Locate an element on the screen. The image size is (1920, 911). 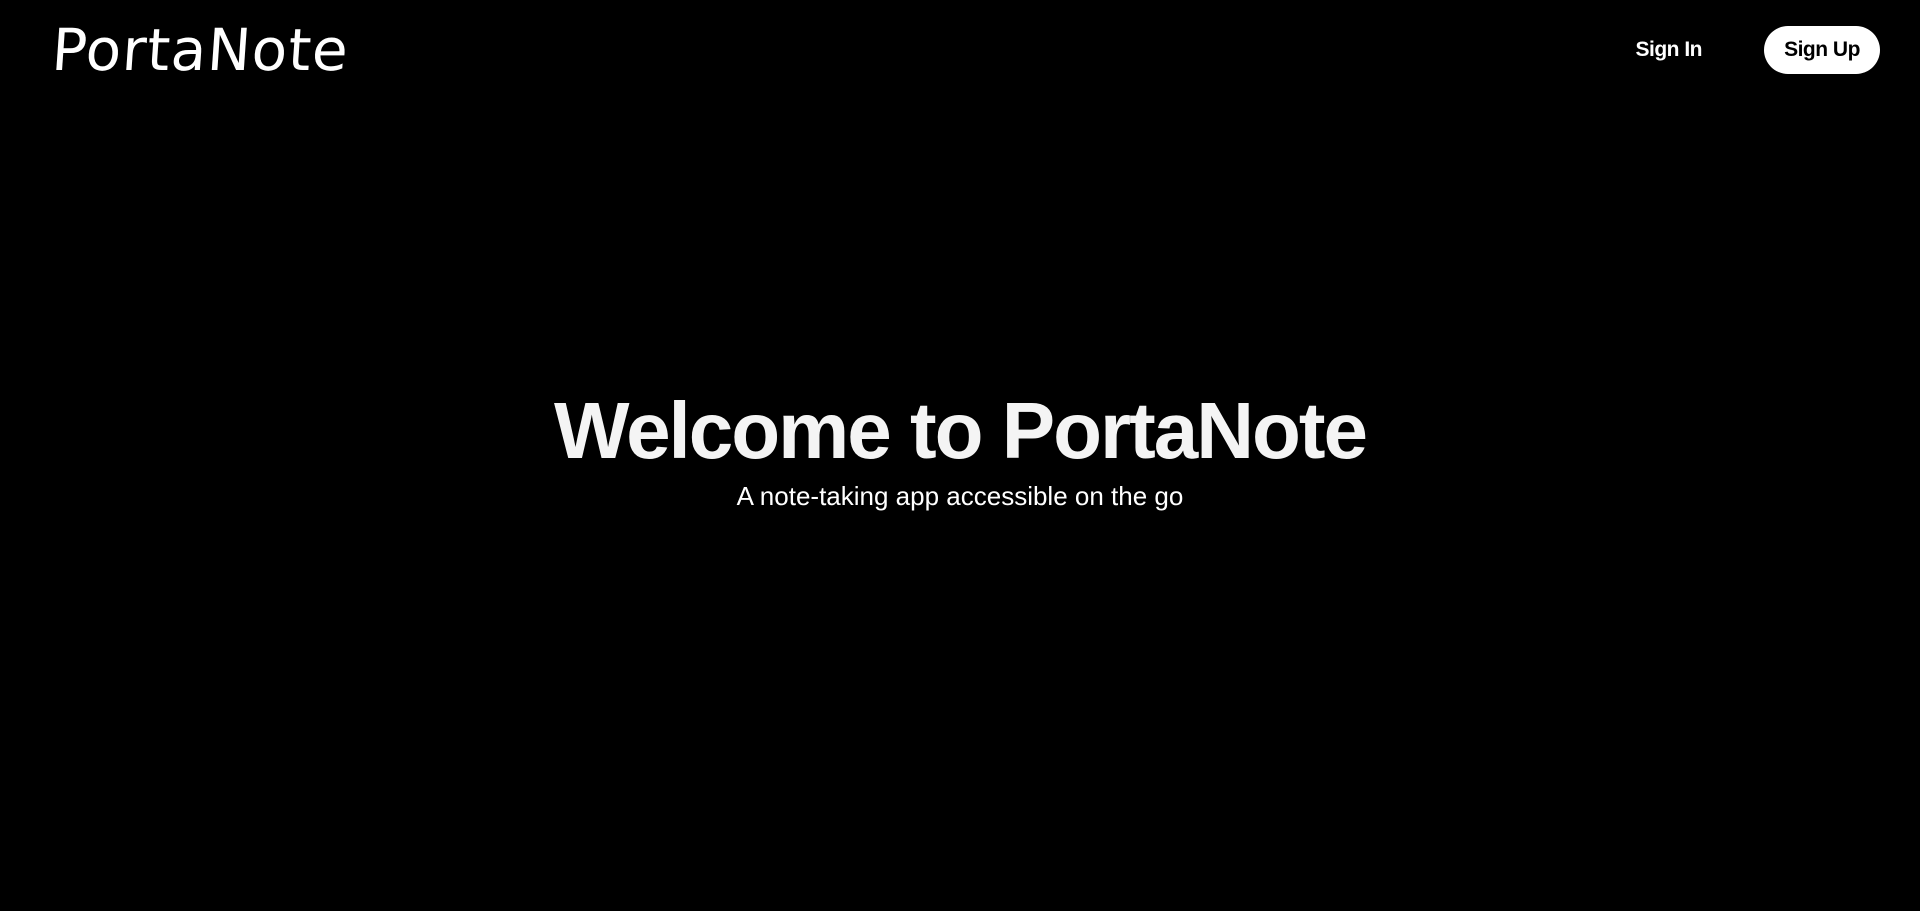
nav-actions: Sign In Sign Up is located at coordinates (1758, 50).